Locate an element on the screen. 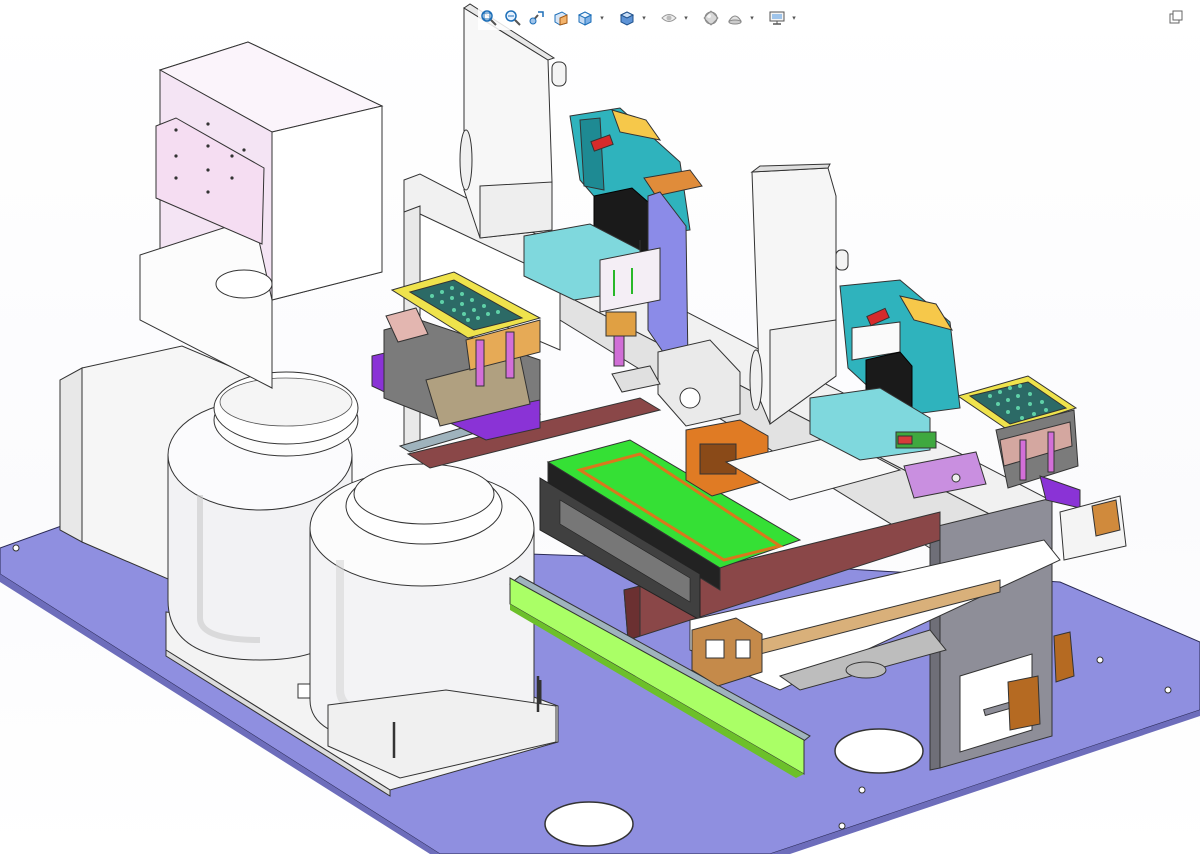 This screenshot has width=1200, height=854. apply-scene-dropdown: ▾ is located at coordinates (752, 18).